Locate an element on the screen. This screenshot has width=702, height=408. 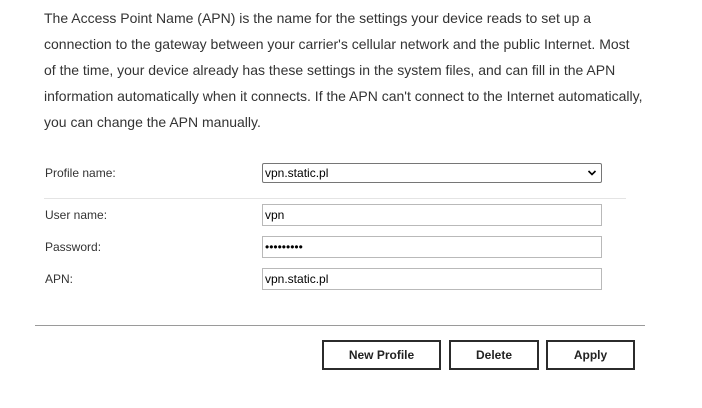
delete-button: Delete is located at coordinates (494, 355).